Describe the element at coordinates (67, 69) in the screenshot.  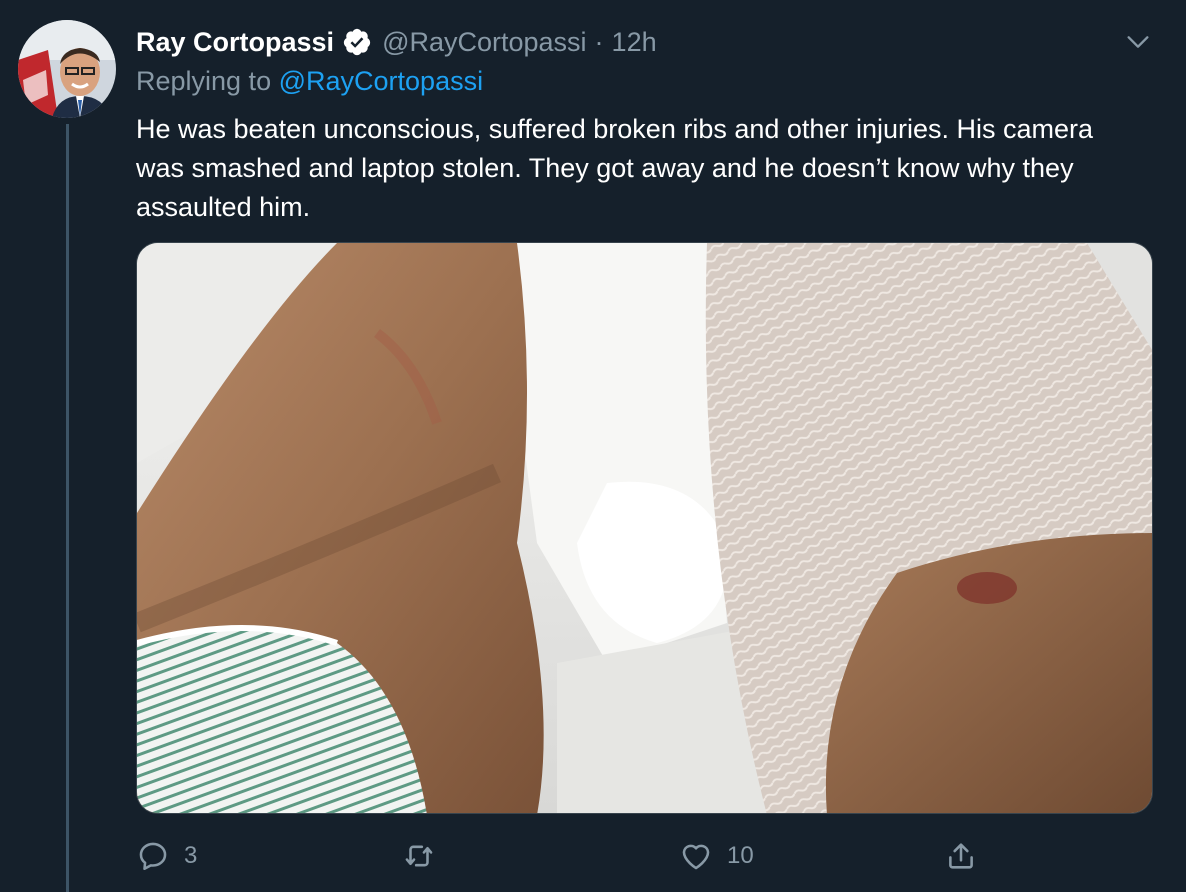
I see `avatar` at that location.